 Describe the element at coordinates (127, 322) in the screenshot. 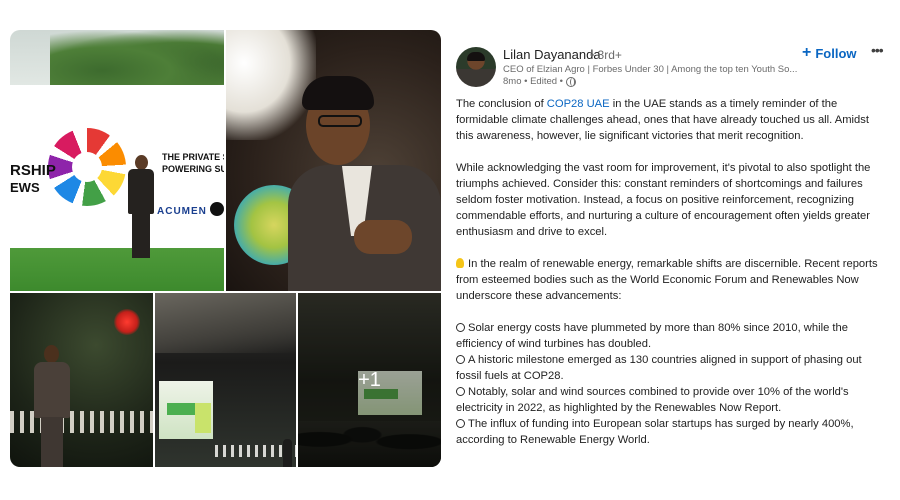

I see `red-light` at that location.